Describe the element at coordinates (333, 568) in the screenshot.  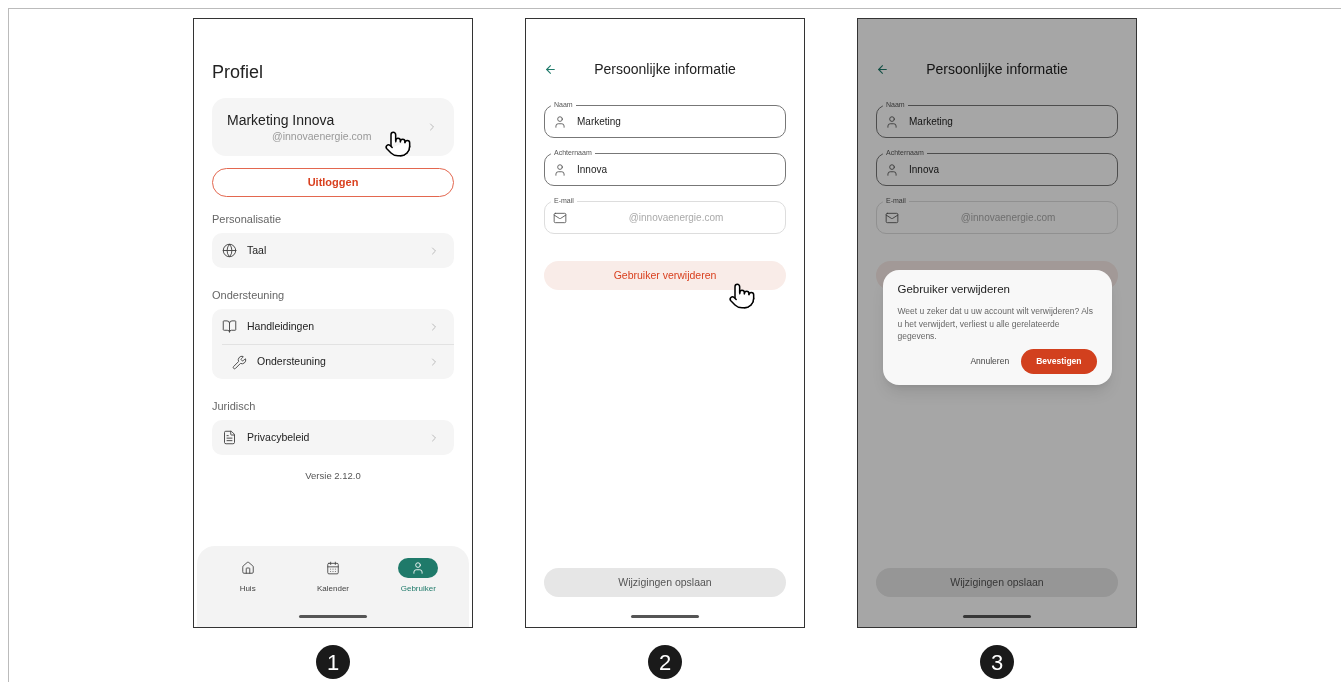
I see `calendar-icon` at that location.